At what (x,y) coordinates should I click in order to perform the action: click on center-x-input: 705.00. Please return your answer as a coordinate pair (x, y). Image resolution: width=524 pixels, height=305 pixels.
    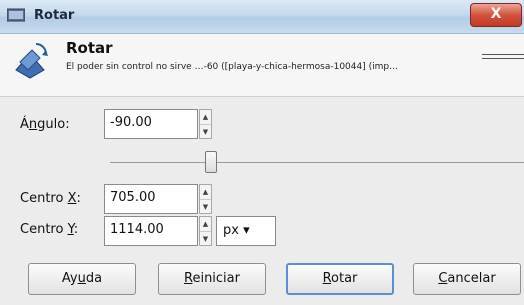
    Looking at the image, I should click on (151, 199).